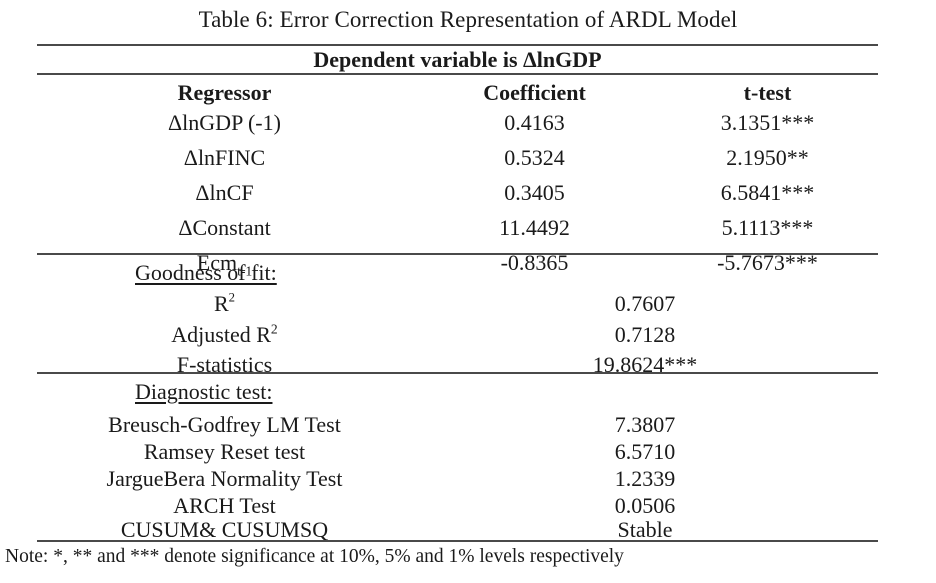 The height and width of the screenshot is (583, 936). Describe the element at coordinates (457, 254) in the screenshot. I see `table-rule-goodness-of-fit` at that location.